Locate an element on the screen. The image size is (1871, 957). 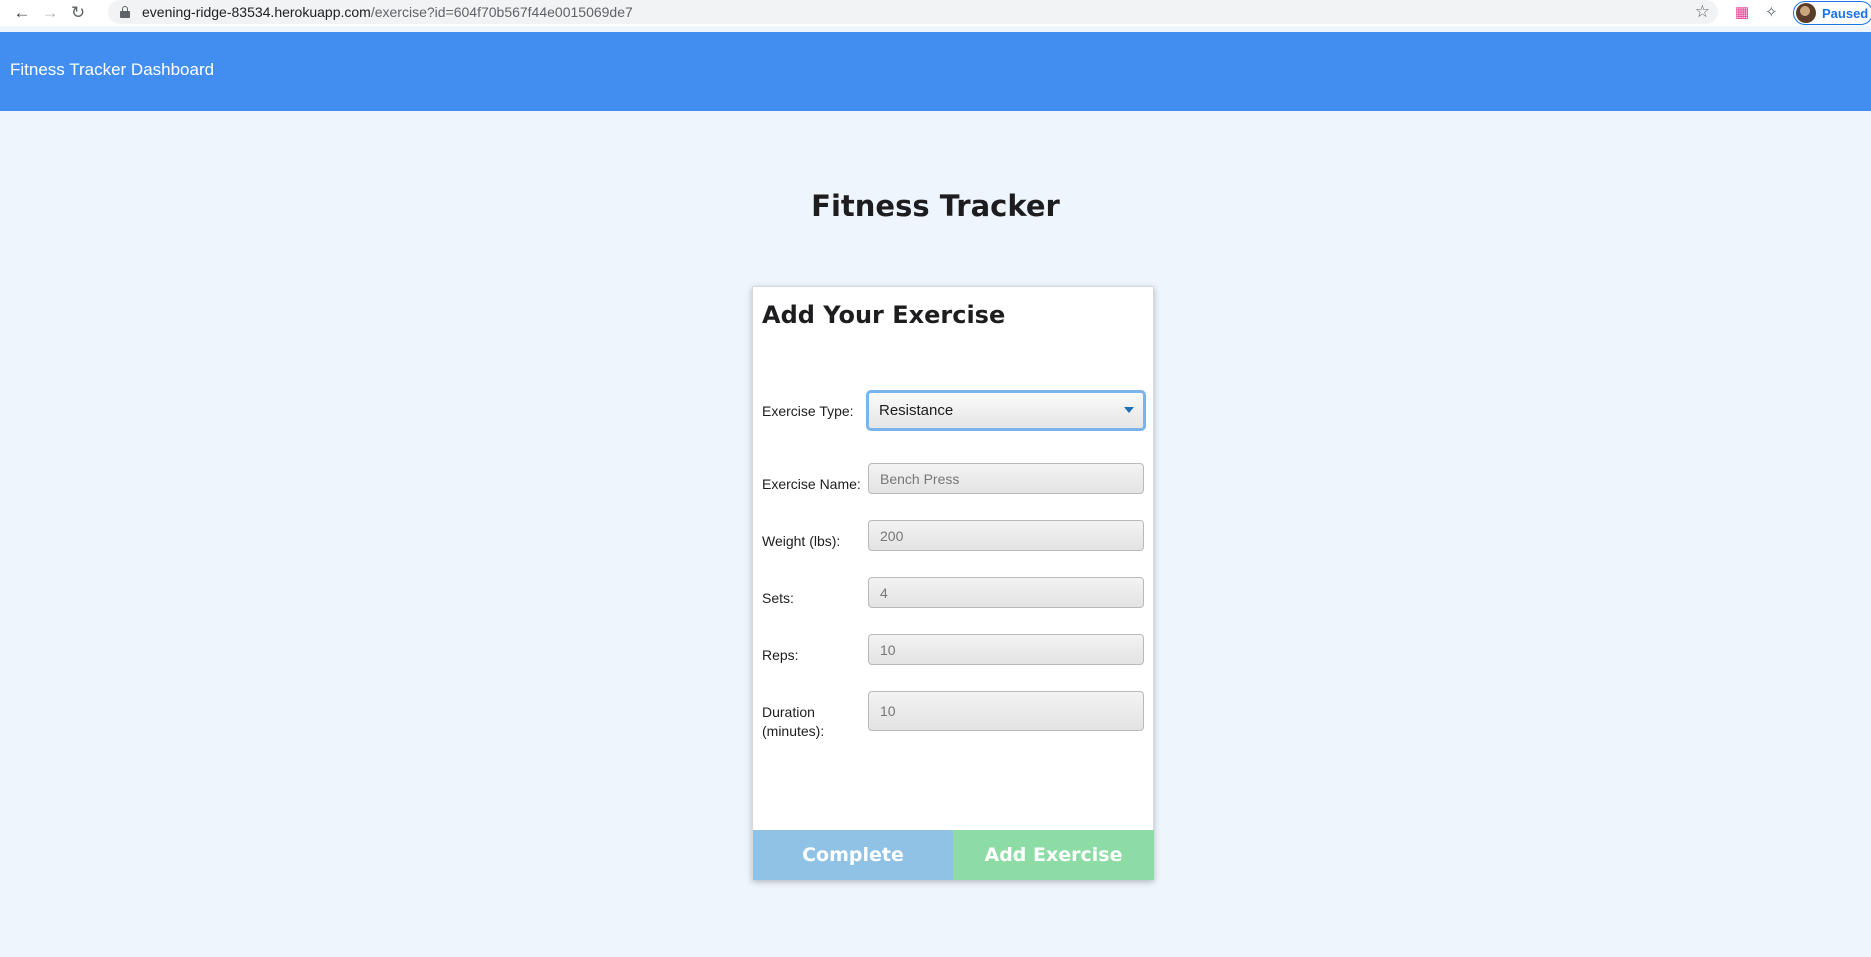
exercise-name-label: Exercise Name: is located at coordinates (811, 484).